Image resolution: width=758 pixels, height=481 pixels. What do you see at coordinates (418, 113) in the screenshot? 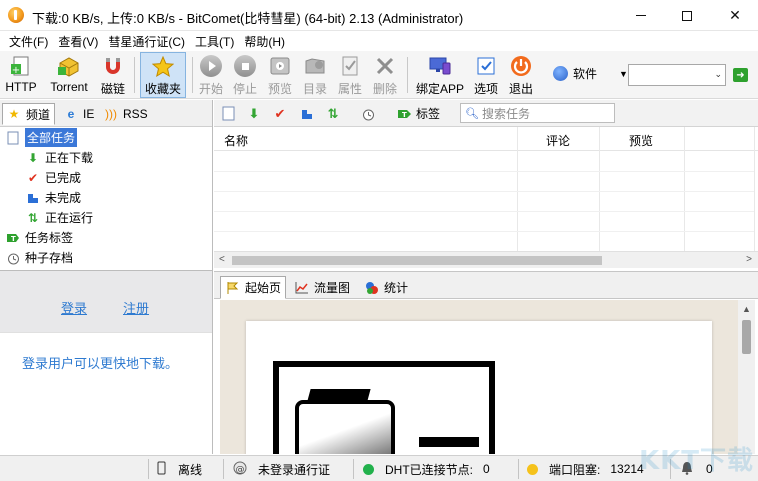
I see `tags-button: T 标签` at bounding box center [418, 113].